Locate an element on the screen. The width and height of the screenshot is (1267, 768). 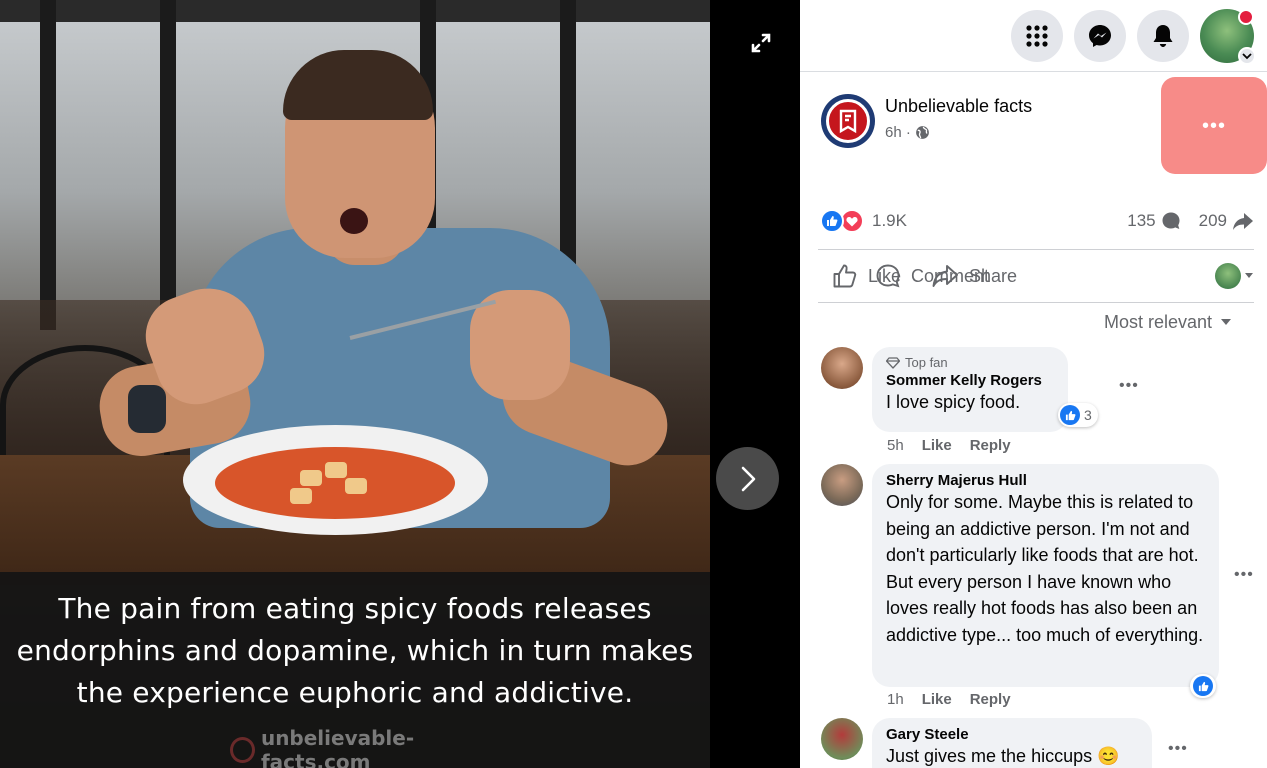
top-fan-badge: Top fan is located at coordinates (970, 362).